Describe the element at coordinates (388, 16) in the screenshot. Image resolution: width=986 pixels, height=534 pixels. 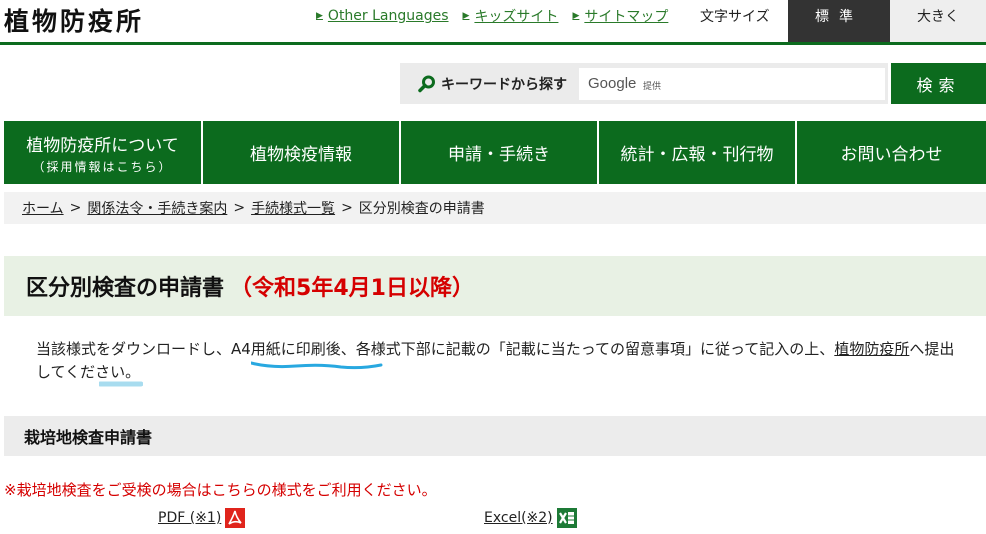
I see `other-languages-label: Other Languages` at that location.